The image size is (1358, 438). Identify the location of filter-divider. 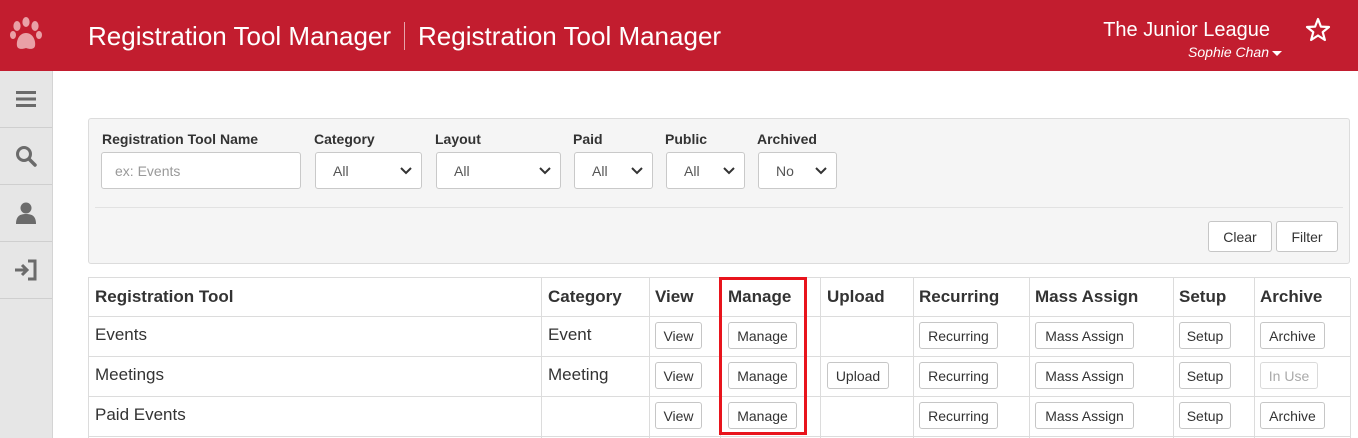
(719, 207).